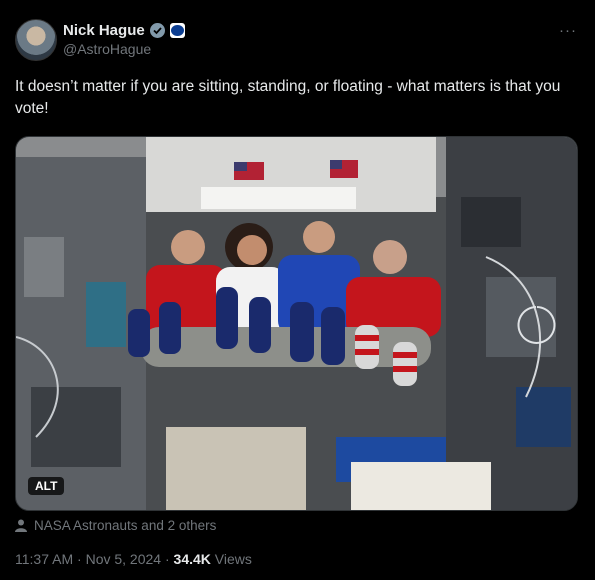  What do you see at coordinates (104, 30) in the screenshot?
I see `author-display-name: Nick Hague` at bounding box center [104, 30].